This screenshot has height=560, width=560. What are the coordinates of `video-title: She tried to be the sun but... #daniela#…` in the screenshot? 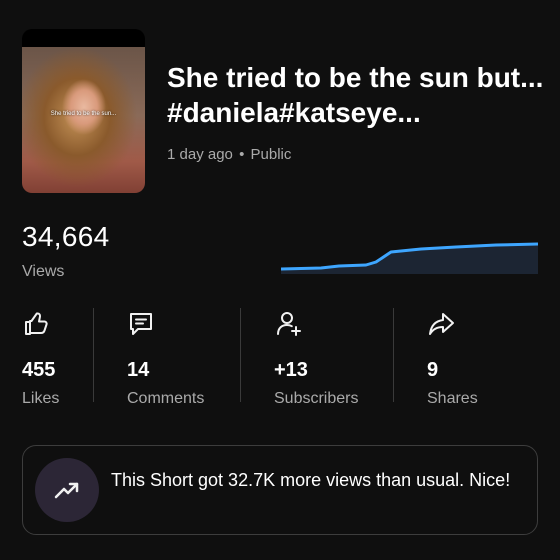 It's located at (357, 95).